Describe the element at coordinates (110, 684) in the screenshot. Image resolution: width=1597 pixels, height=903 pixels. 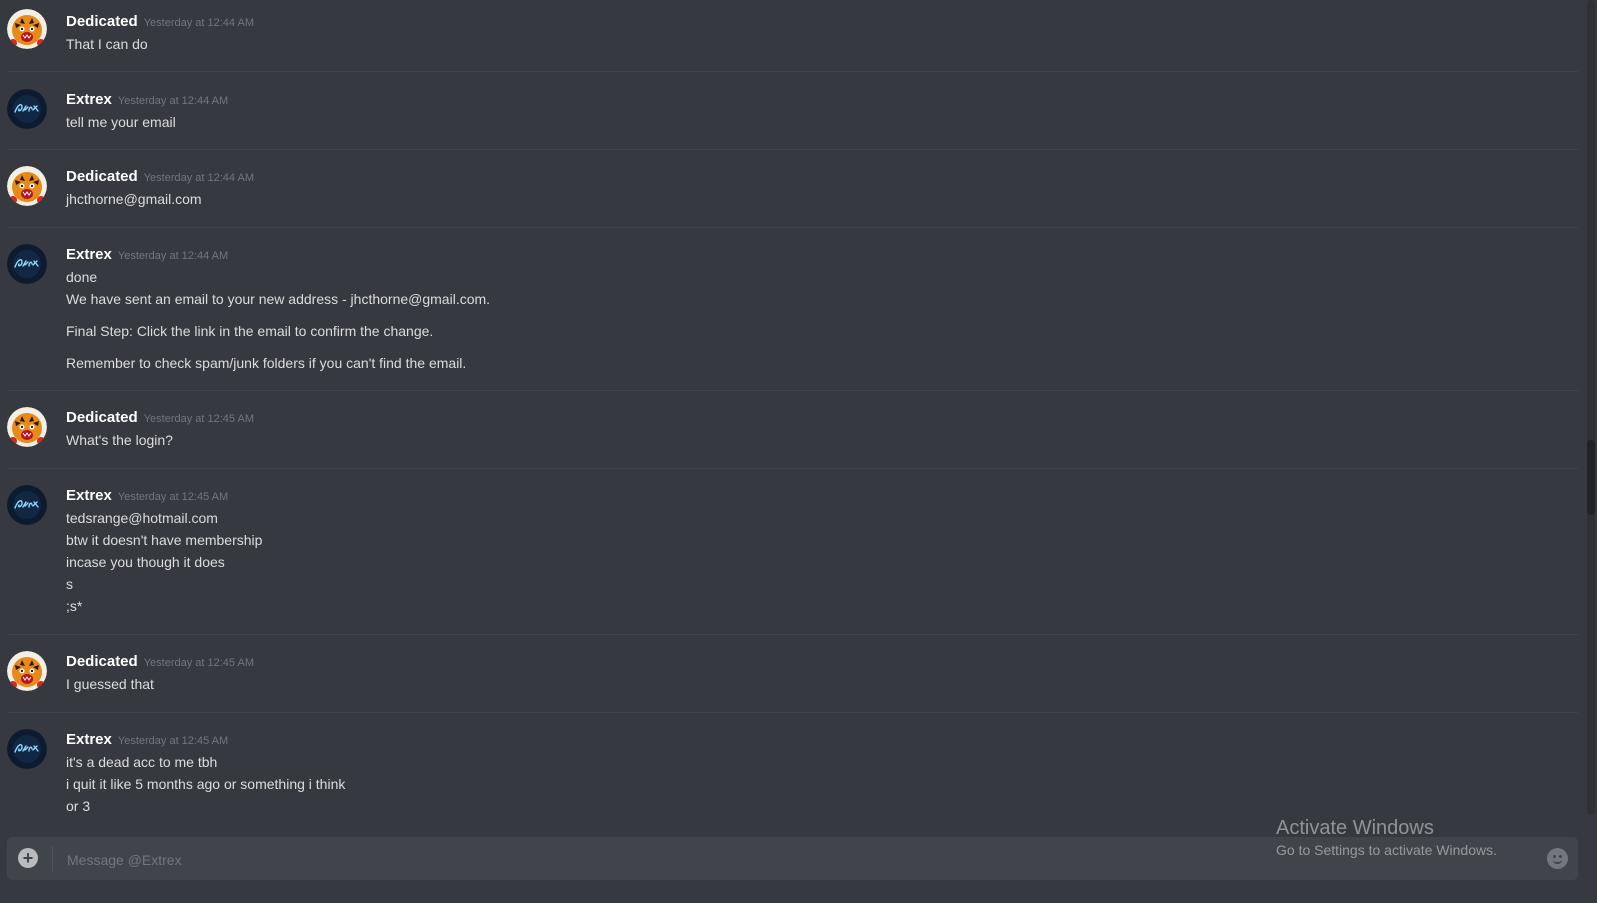
I see `message-text: I guessed that` at that location.